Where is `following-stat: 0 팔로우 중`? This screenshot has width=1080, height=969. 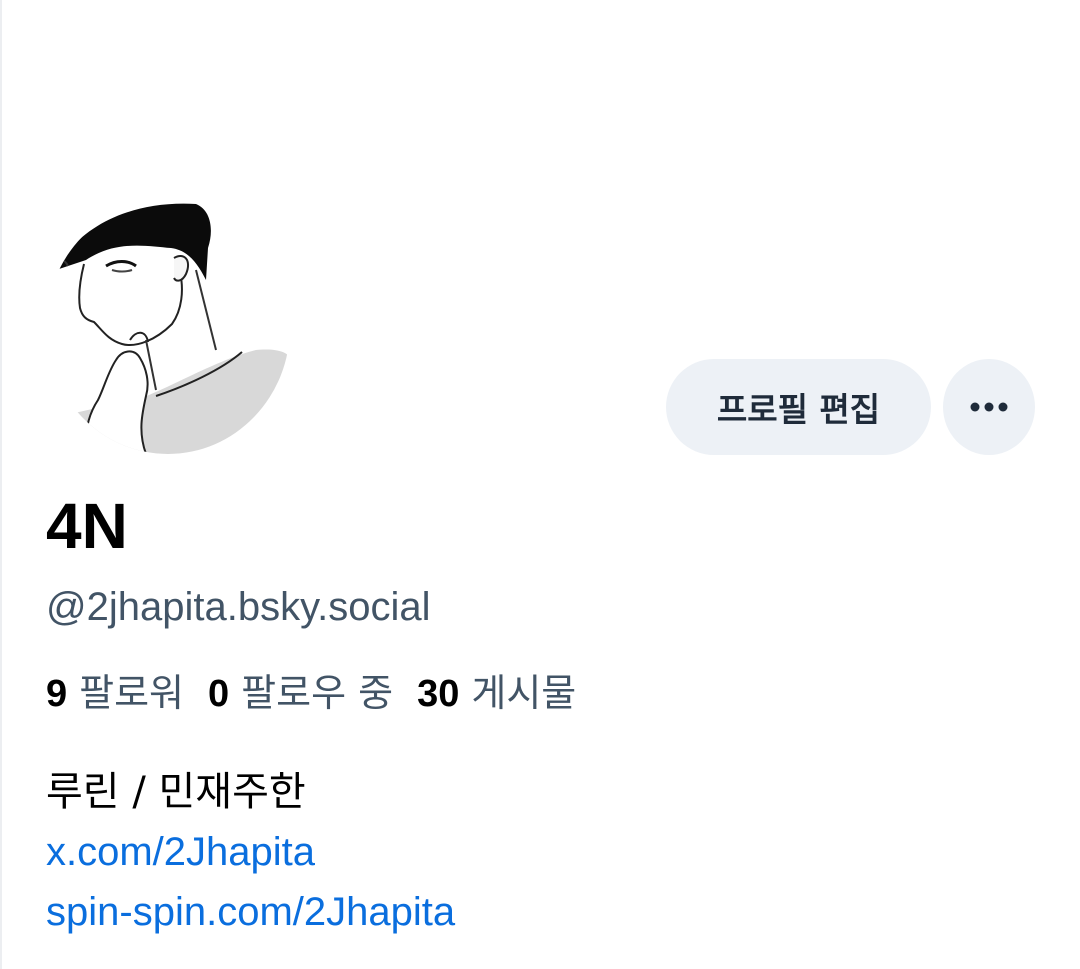
following-stat: 0 팔로우 중 is located at coordinates (300, 693).